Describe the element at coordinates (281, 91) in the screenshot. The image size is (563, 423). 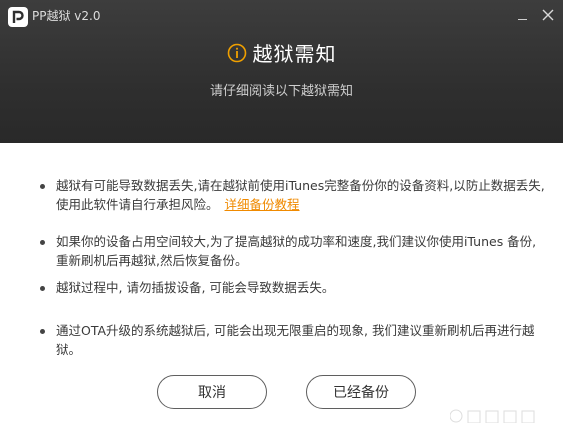
I see `dialog-subtitle: 请仔细阅读以下越狱需知` at that location.